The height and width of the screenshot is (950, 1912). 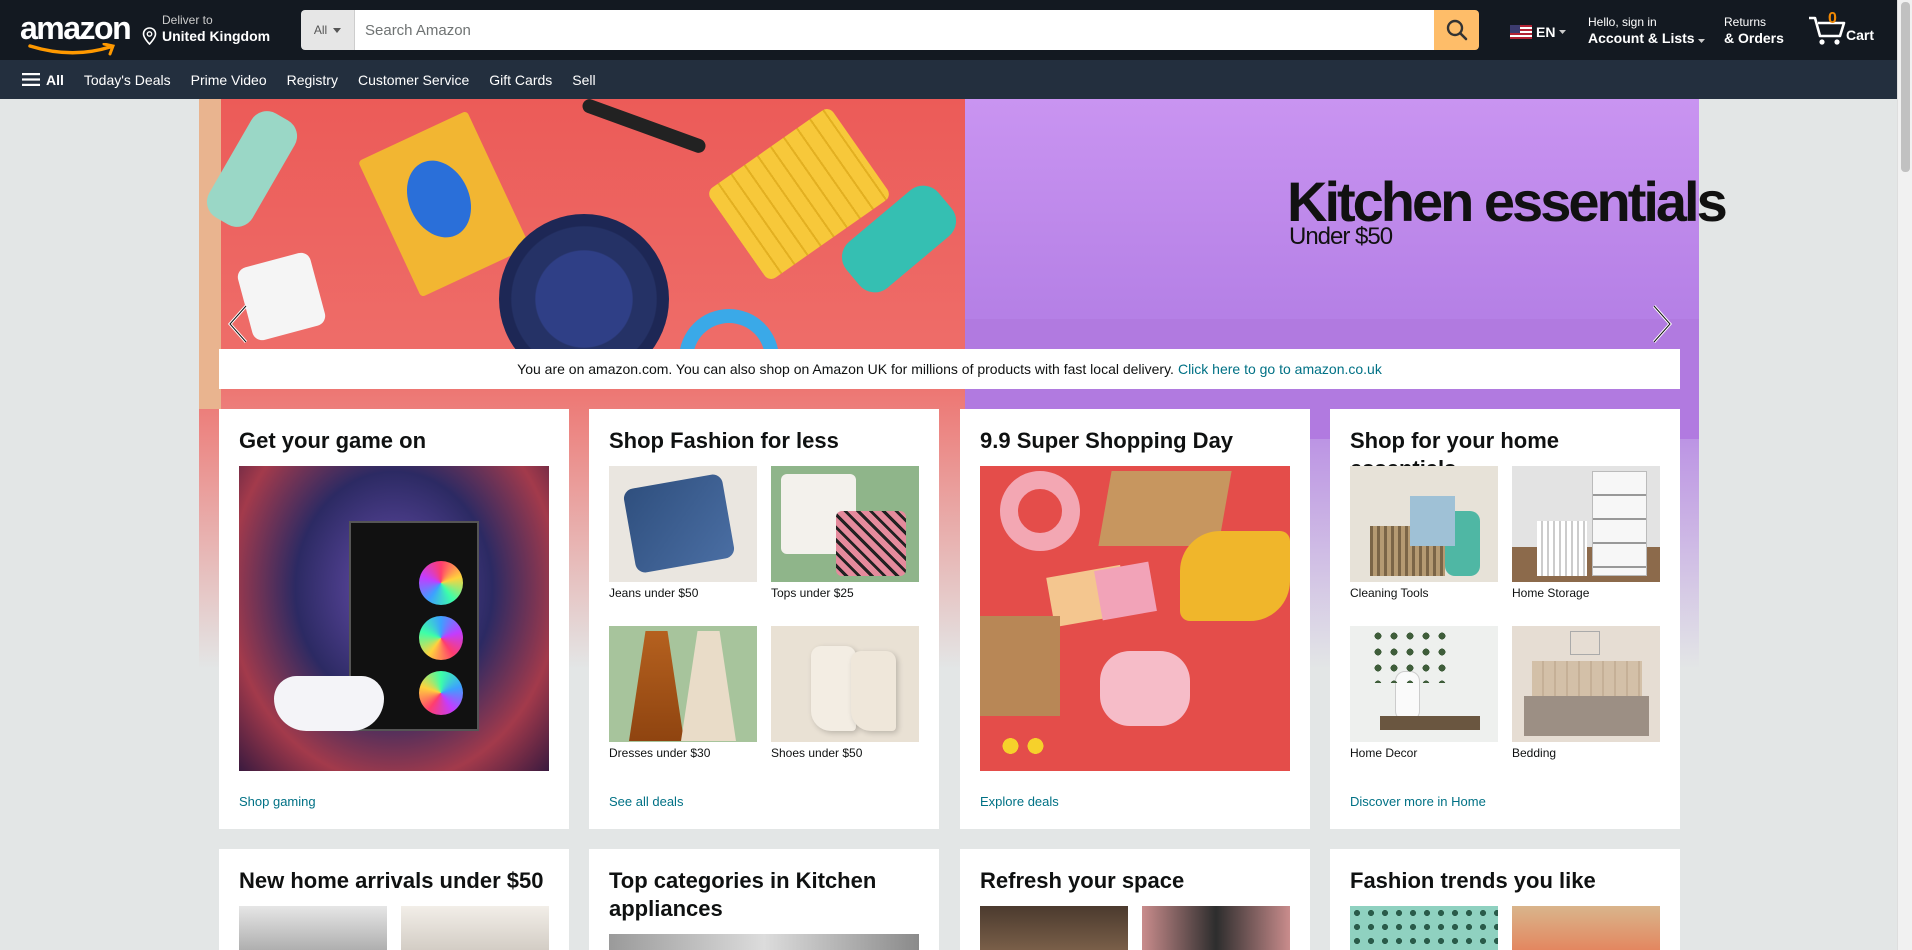 What do you see at coordinates (1647, 38) in the screenshot?
I see `account-label: Account & Lists` at bounding box center [1647, 38].